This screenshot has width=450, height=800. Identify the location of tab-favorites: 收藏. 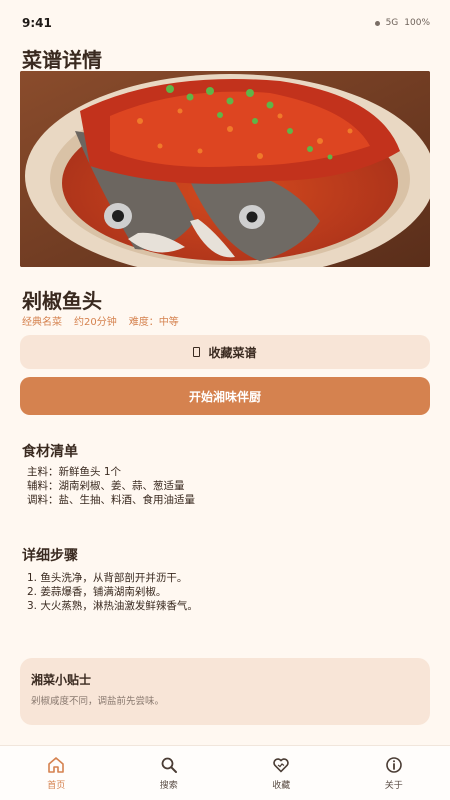
(281, 773).